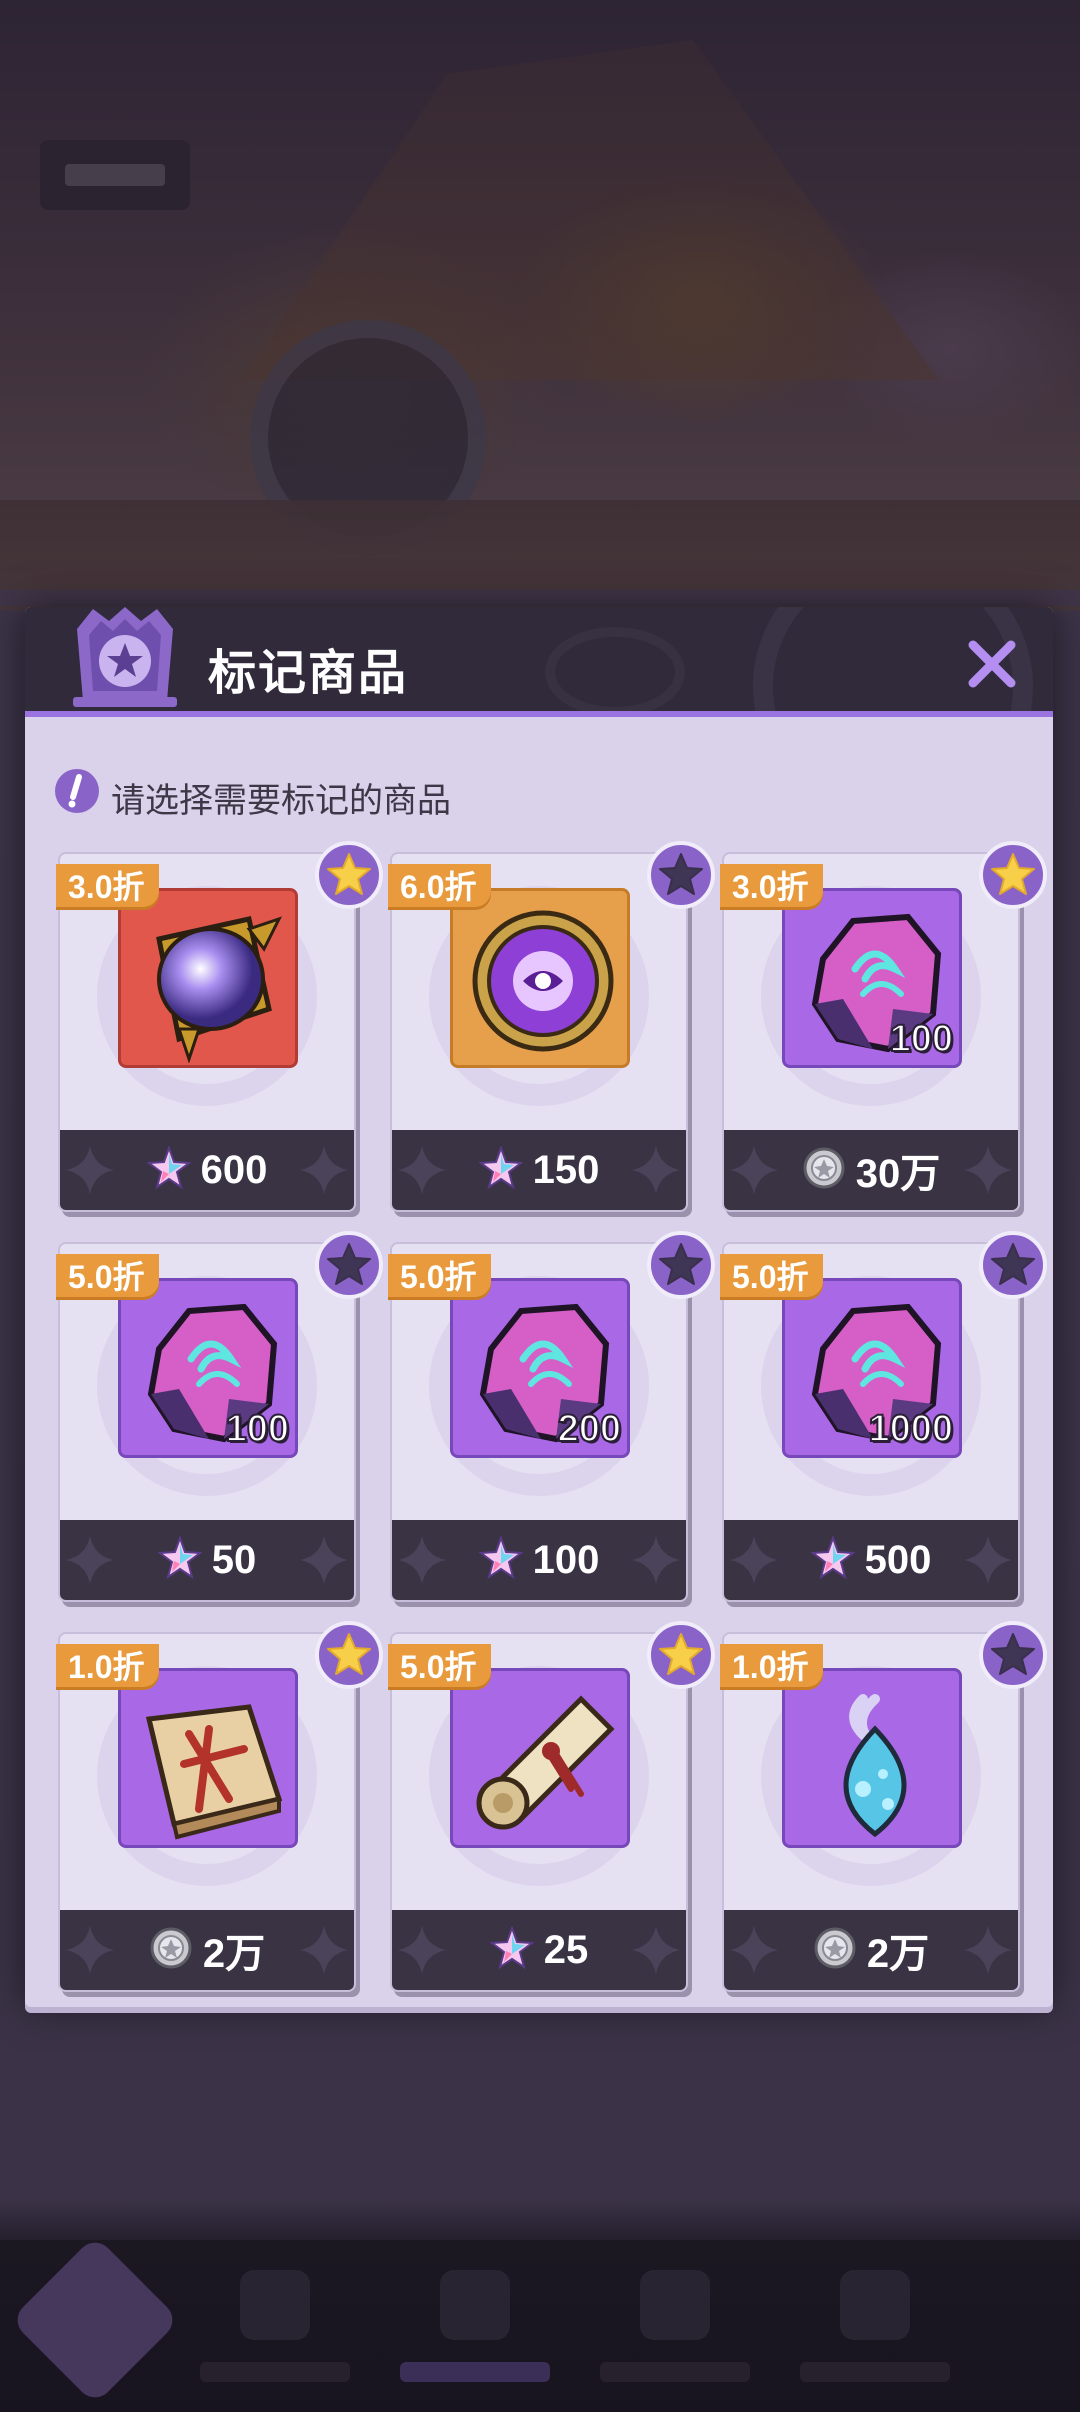 Image resolution: width=1080 pixels, height=2412 pixels. I want to click on price-bar: 100, so click(539, 1560).